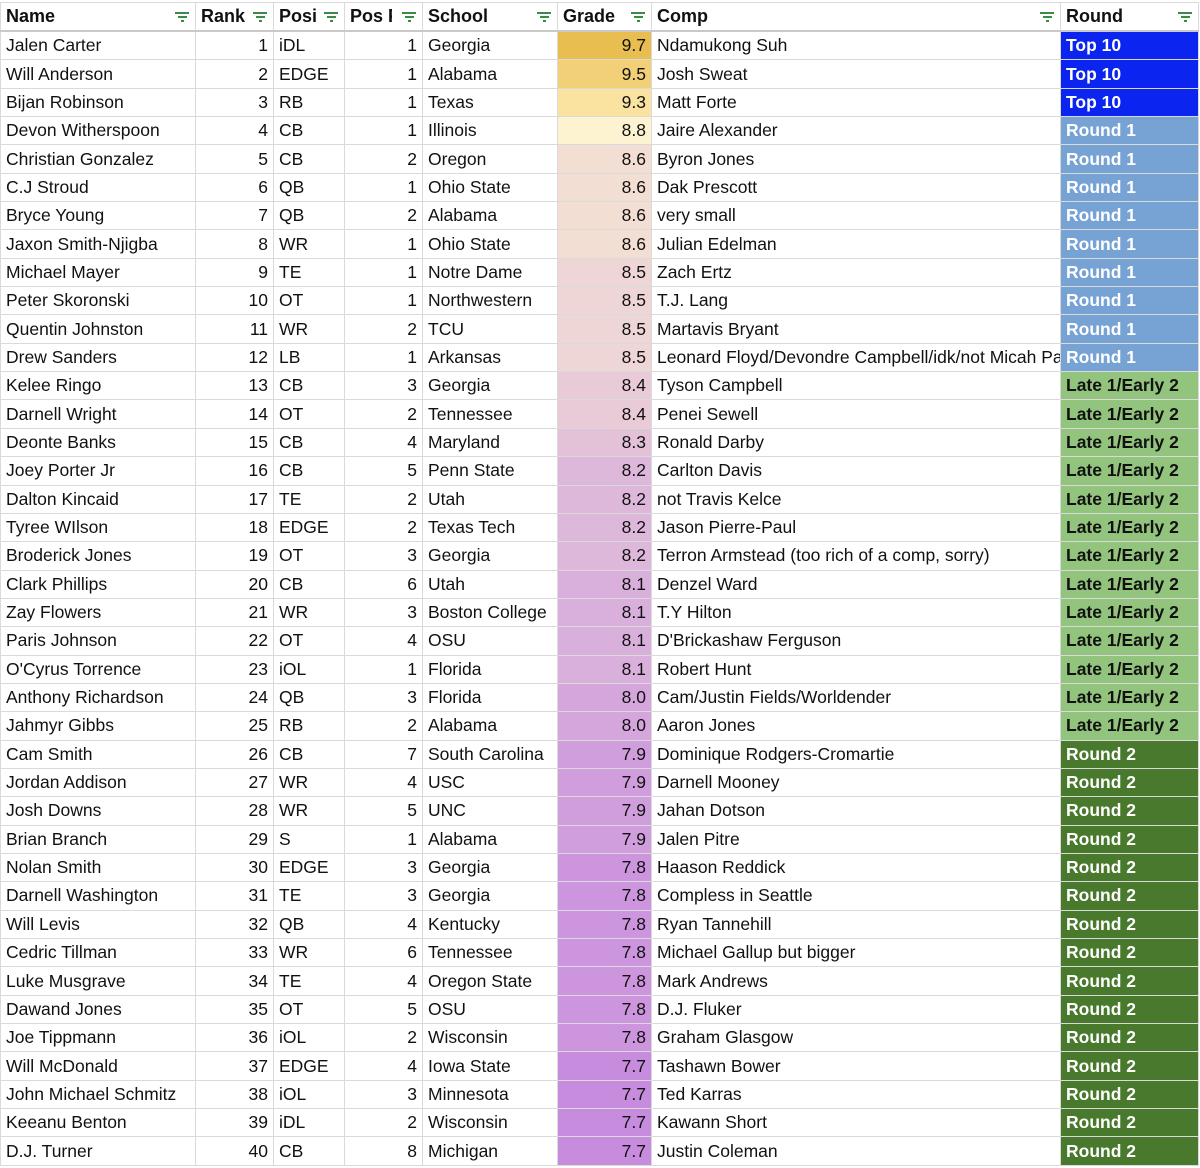 The width and height of the screenshot is (1200, 1168). I want to click on cell-round: Late 1/Early 2, so click(1129, 499).